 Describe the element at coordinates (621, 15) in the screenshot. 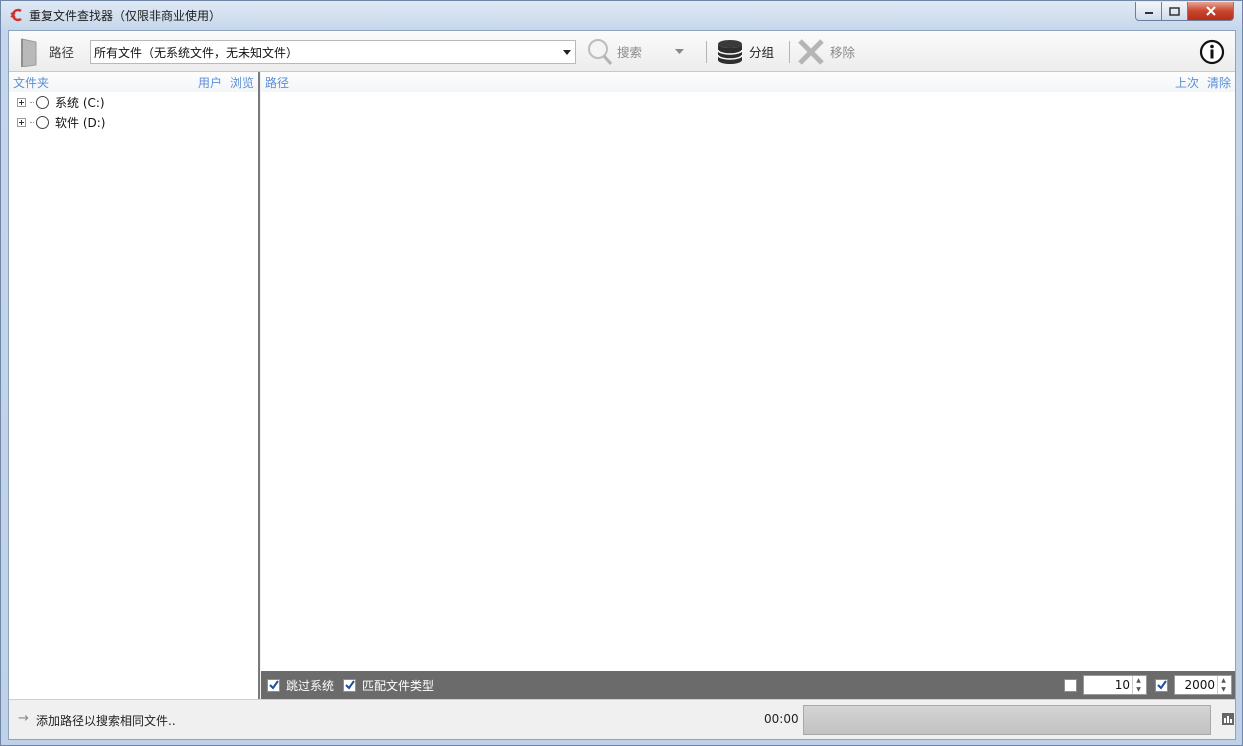

I see `title-bar: 重复文件查找器（仅限非商业使用）` at that location.